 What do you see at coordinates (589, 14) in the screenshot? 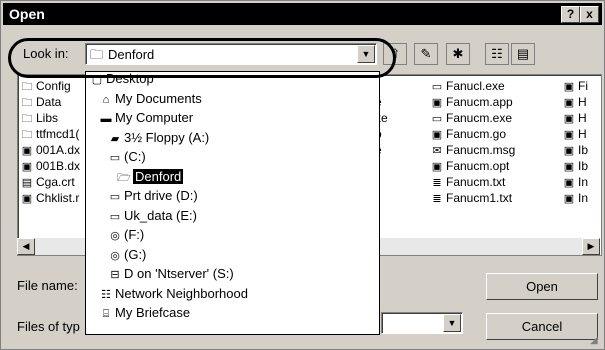
I see `close-button: x` at bounding box center [589, 14].